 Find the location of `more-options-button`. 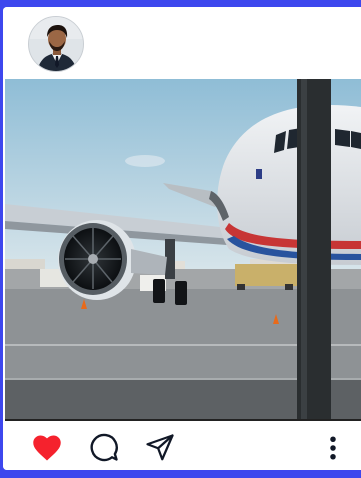

more-options-button is located at coordinates (333, 448).